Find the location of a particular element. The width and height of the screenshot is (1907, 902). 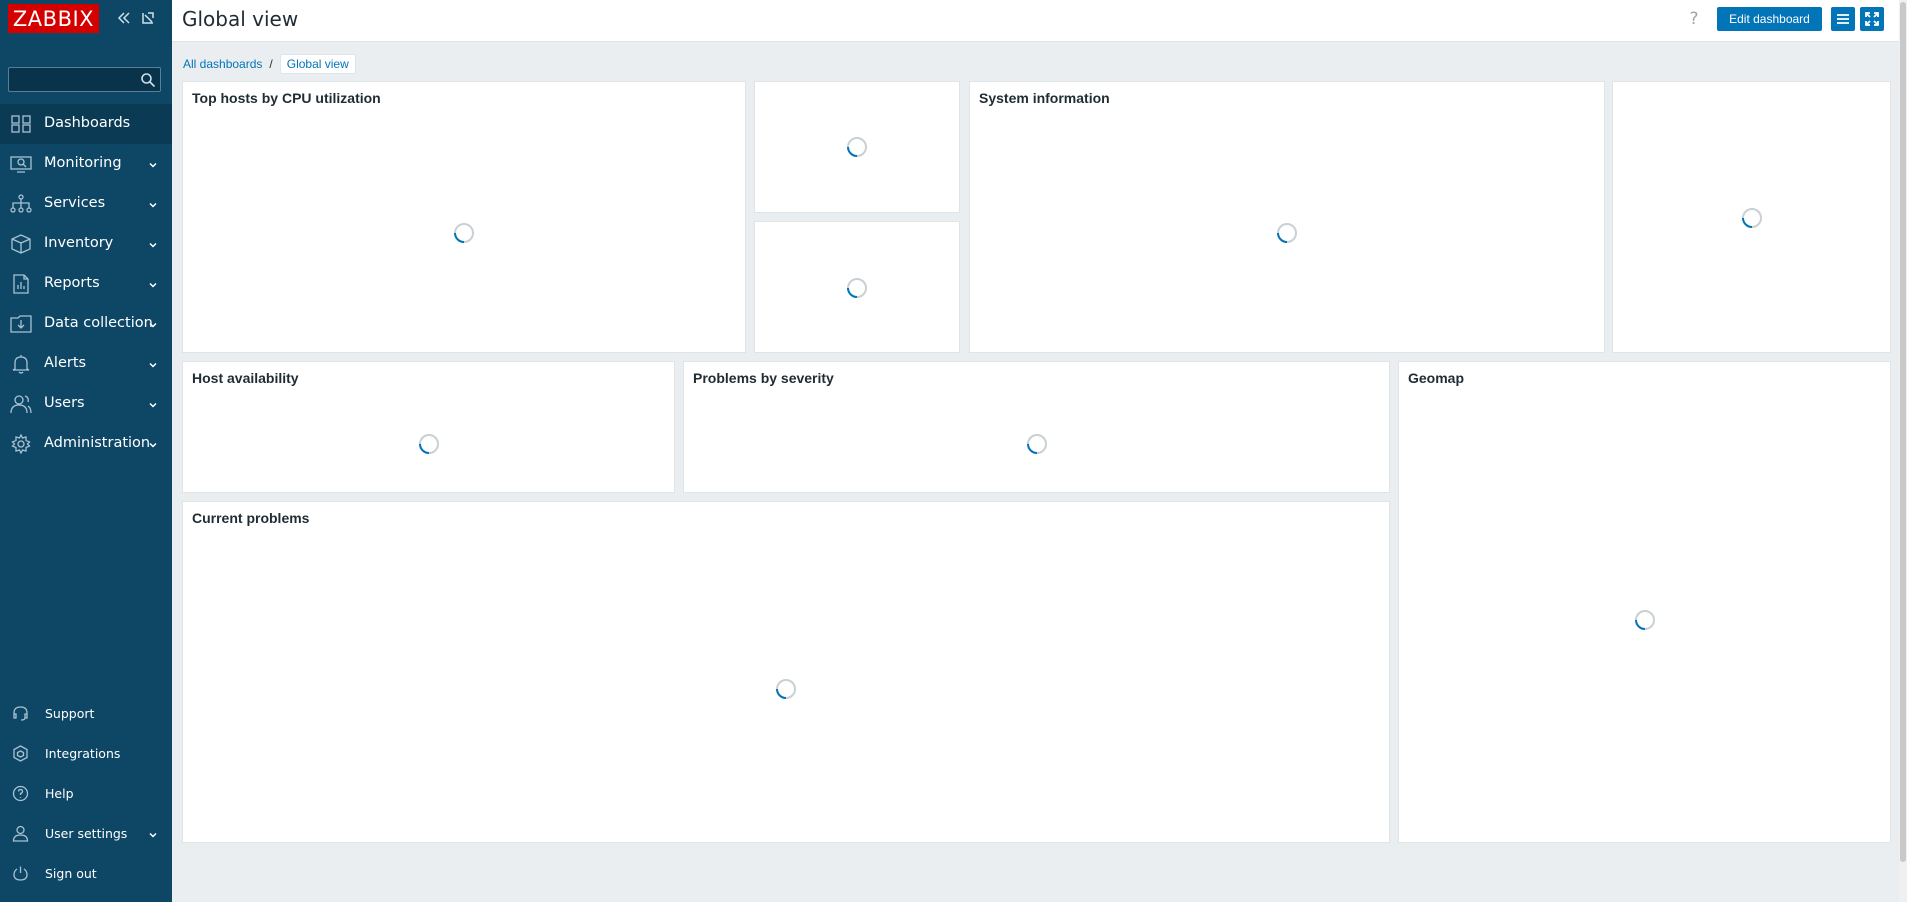

sign-out-icon is located at coordinates (20, 873).